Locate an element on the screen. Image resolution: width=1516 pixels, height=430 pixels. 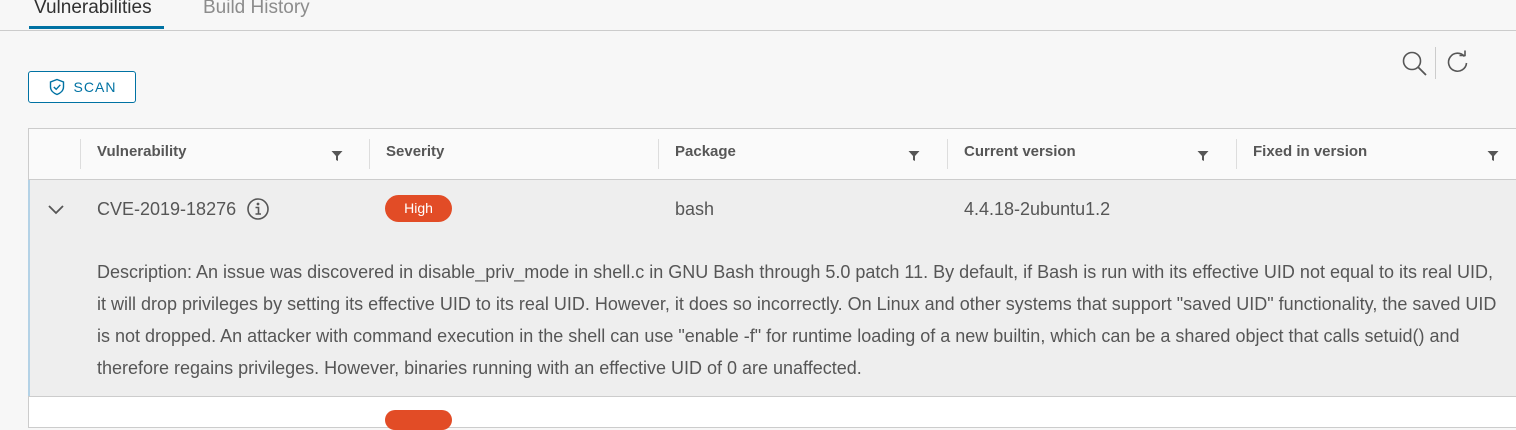
search-icon is located at coordinates (1415, 66).